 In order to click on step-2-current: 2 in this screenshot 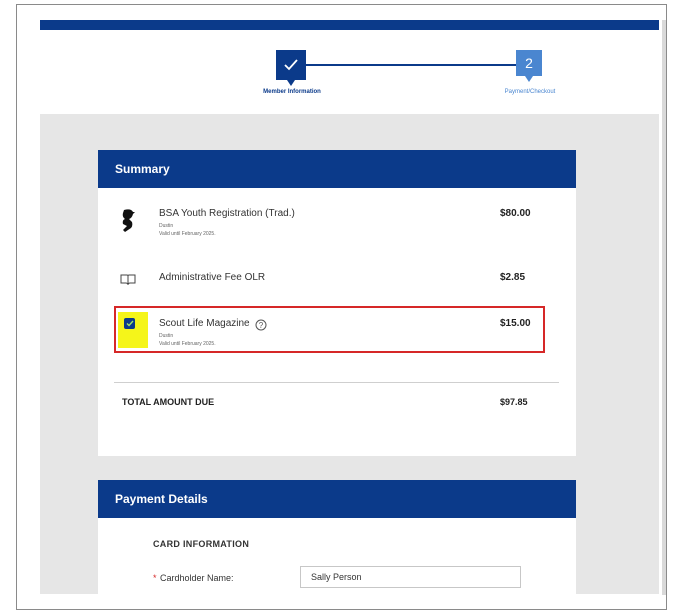, I will do `click(529, 66)`.